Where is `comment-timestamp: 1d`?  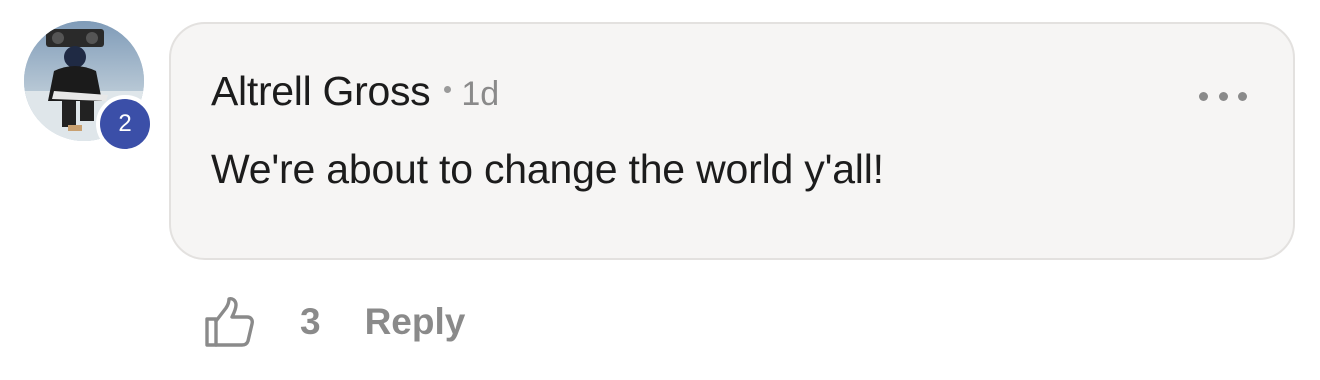
comment-timestamp: 1d is located at coordinates (480, 94).